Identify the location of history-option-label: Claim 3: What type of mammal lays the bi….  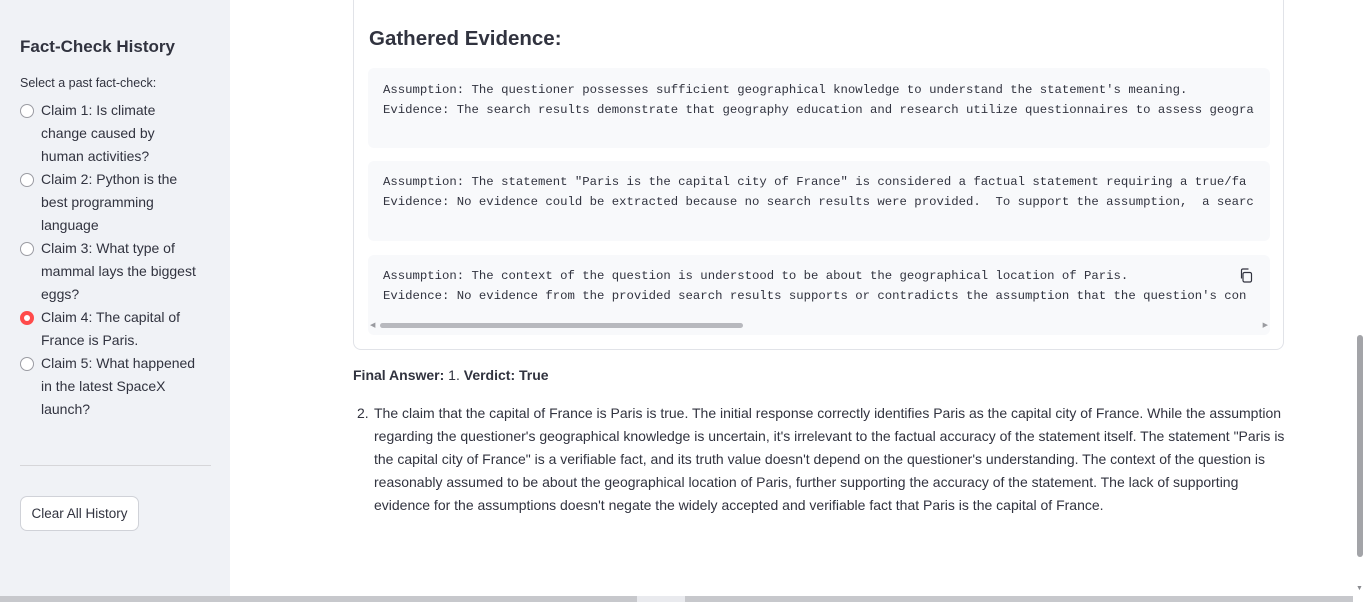
(121, 271).